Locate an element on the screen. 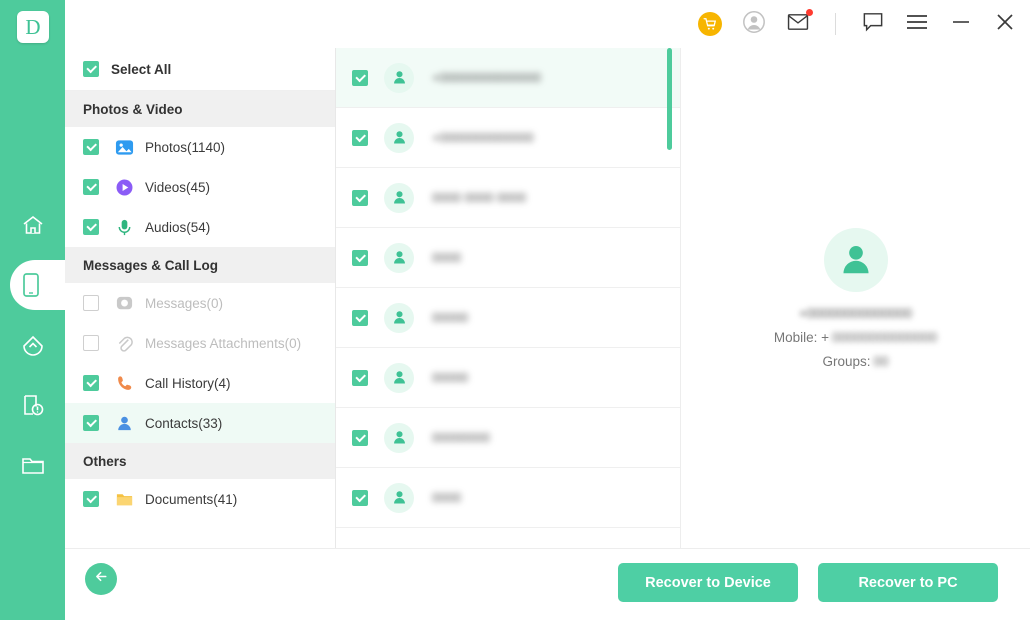  rail-item-cloud is located at coordinates (32, 345).